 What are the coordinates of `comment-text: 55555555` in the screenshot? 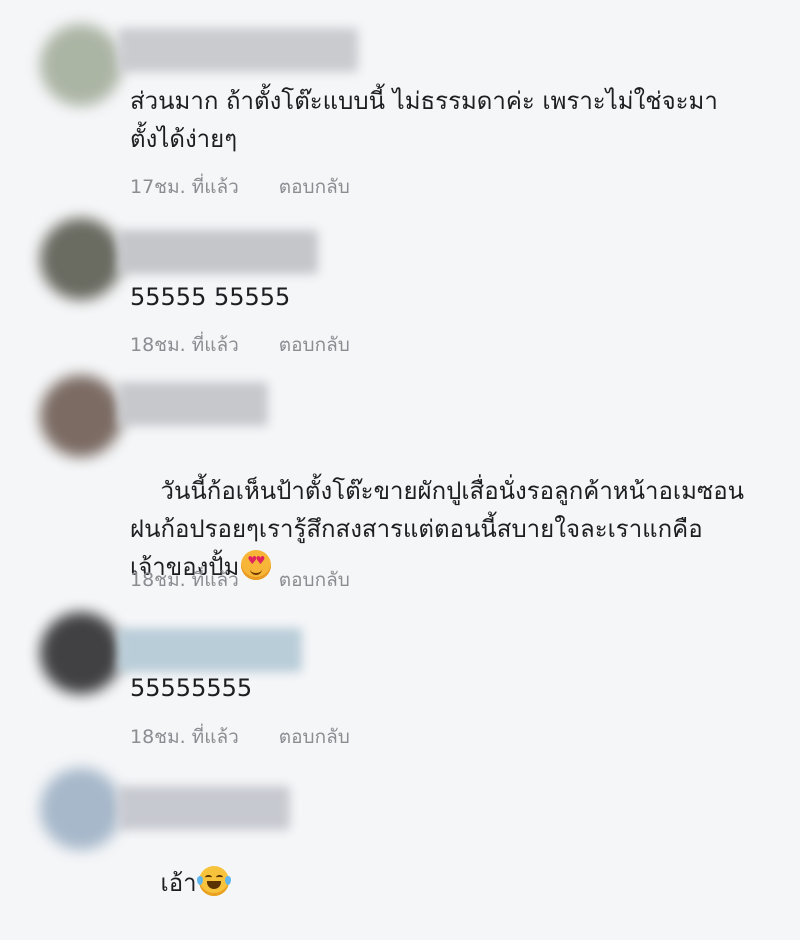 It's located at (191, 688).